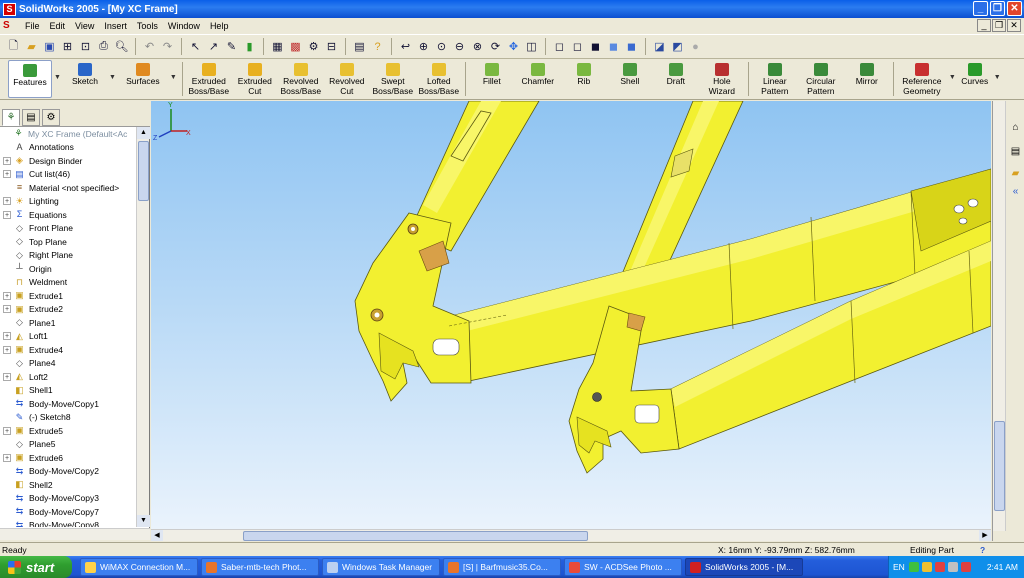  I want to click on tree-item: ┴ Origin, so click(68, 269).